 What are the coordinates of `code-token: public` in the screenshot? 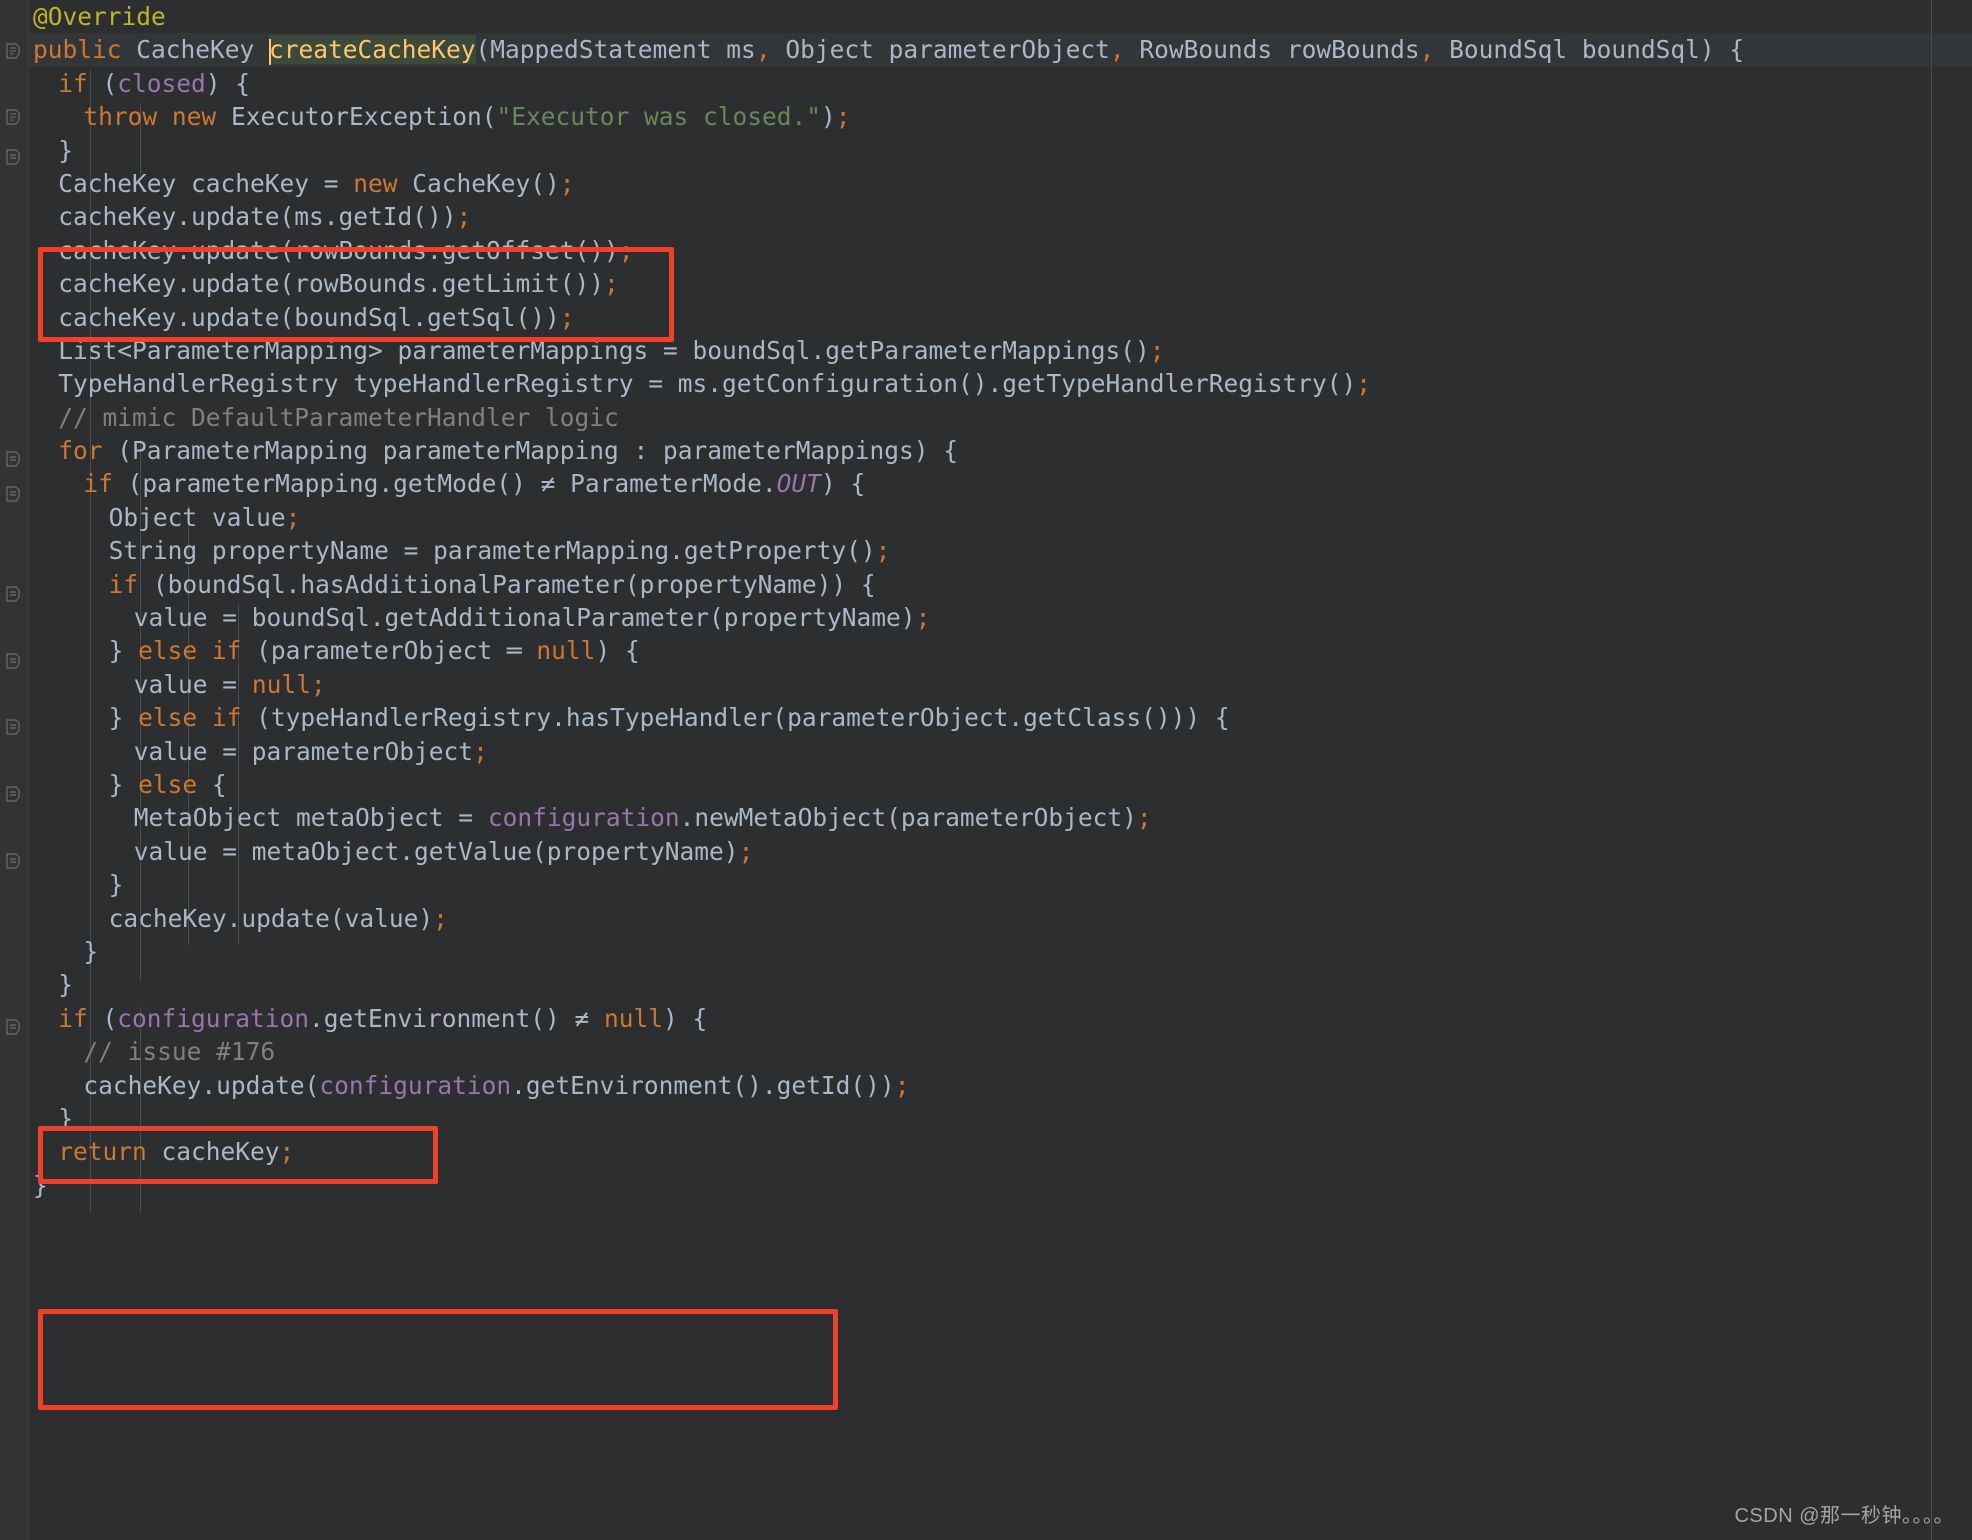 It's located at (77, 50).